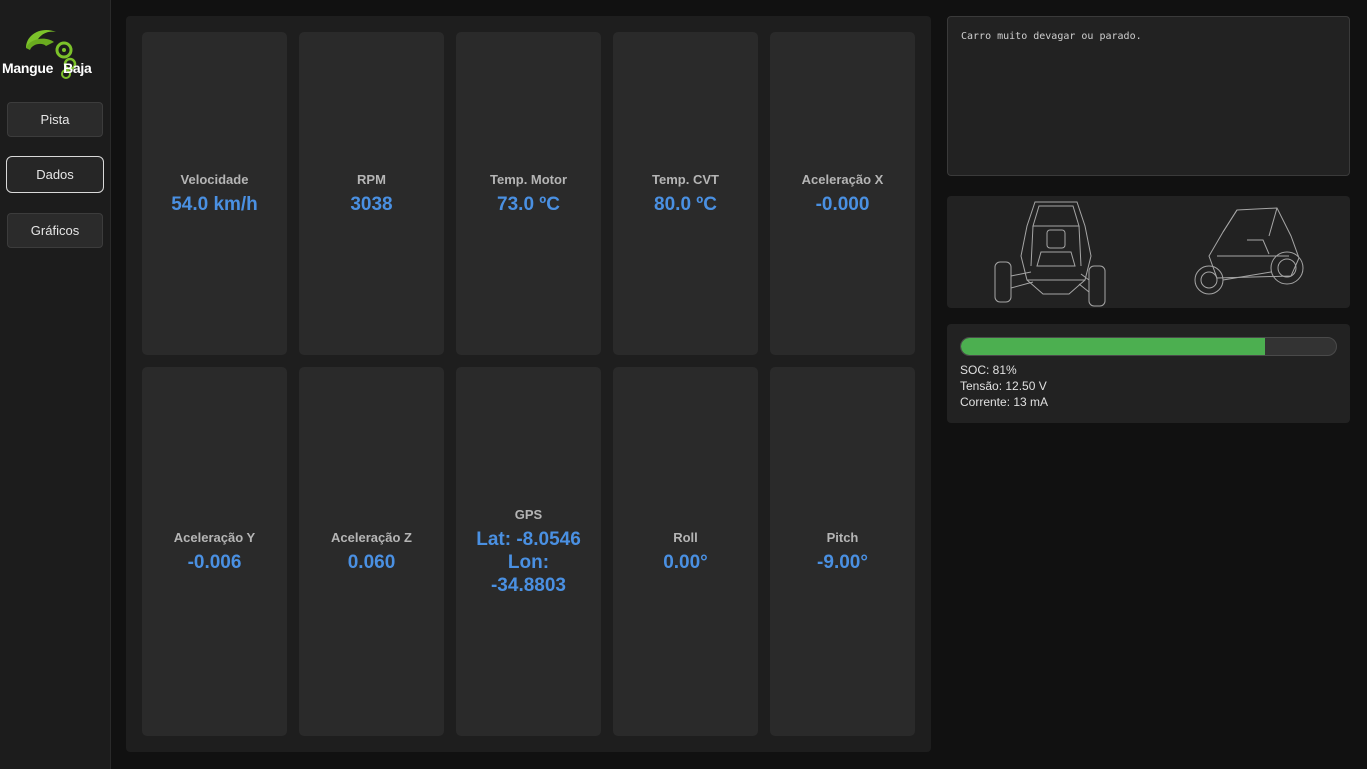 This screenshot has width=1367, height=769. Describe the element at coordinates (685, 562) in the screenshot. I see `sensor-value: 0.00°` at that location.